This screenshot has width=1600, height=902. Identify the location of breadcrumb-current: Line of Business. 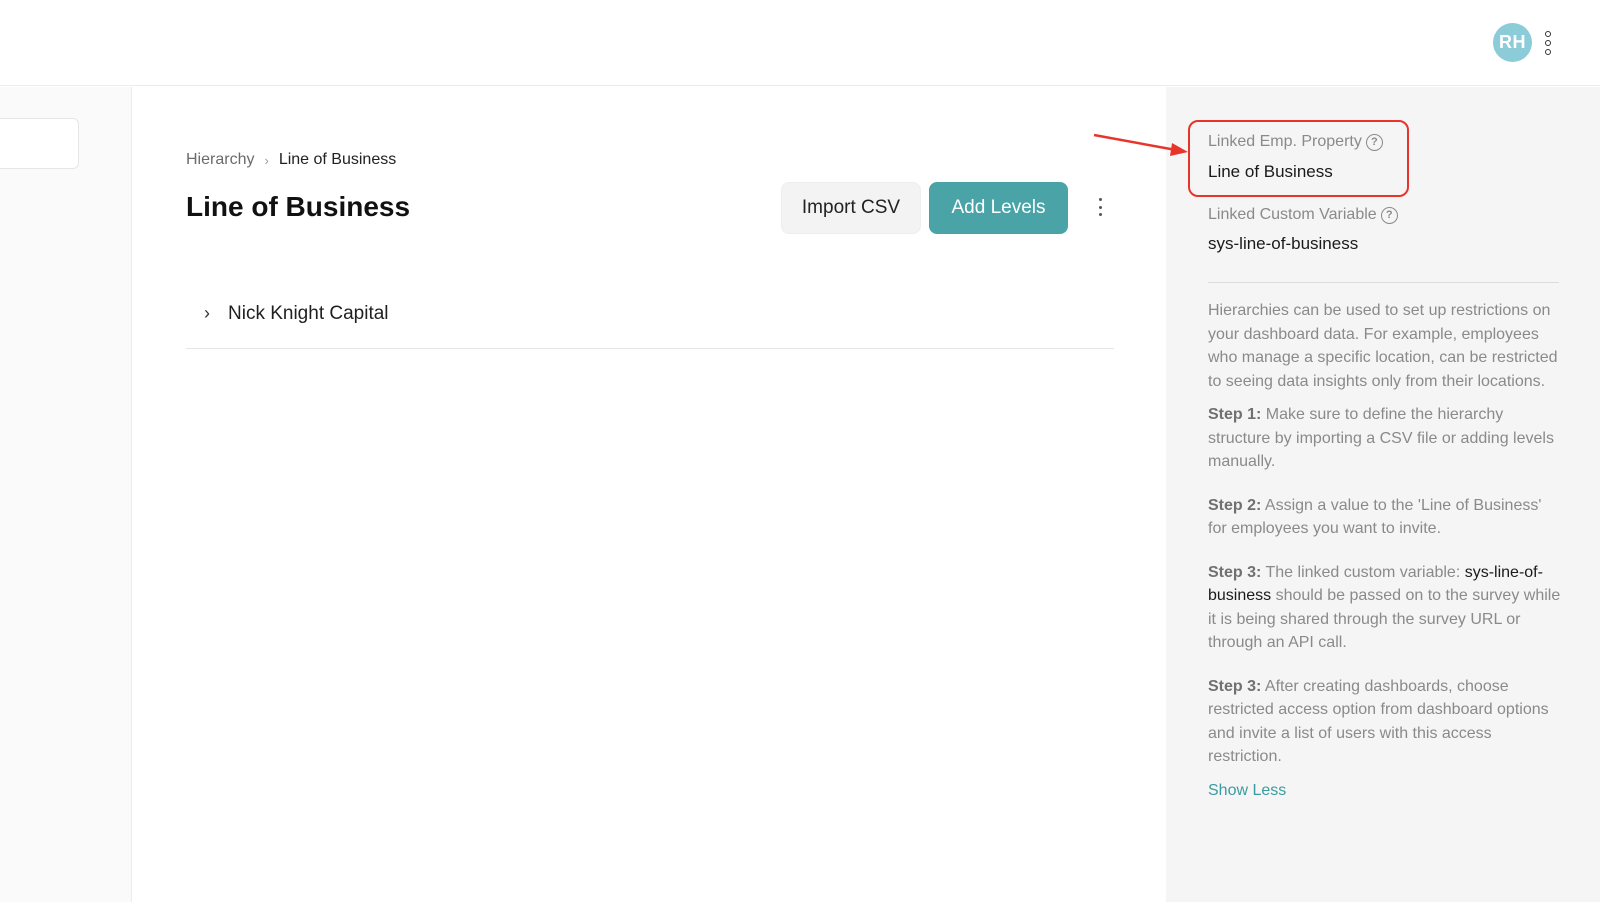
(337, 159).